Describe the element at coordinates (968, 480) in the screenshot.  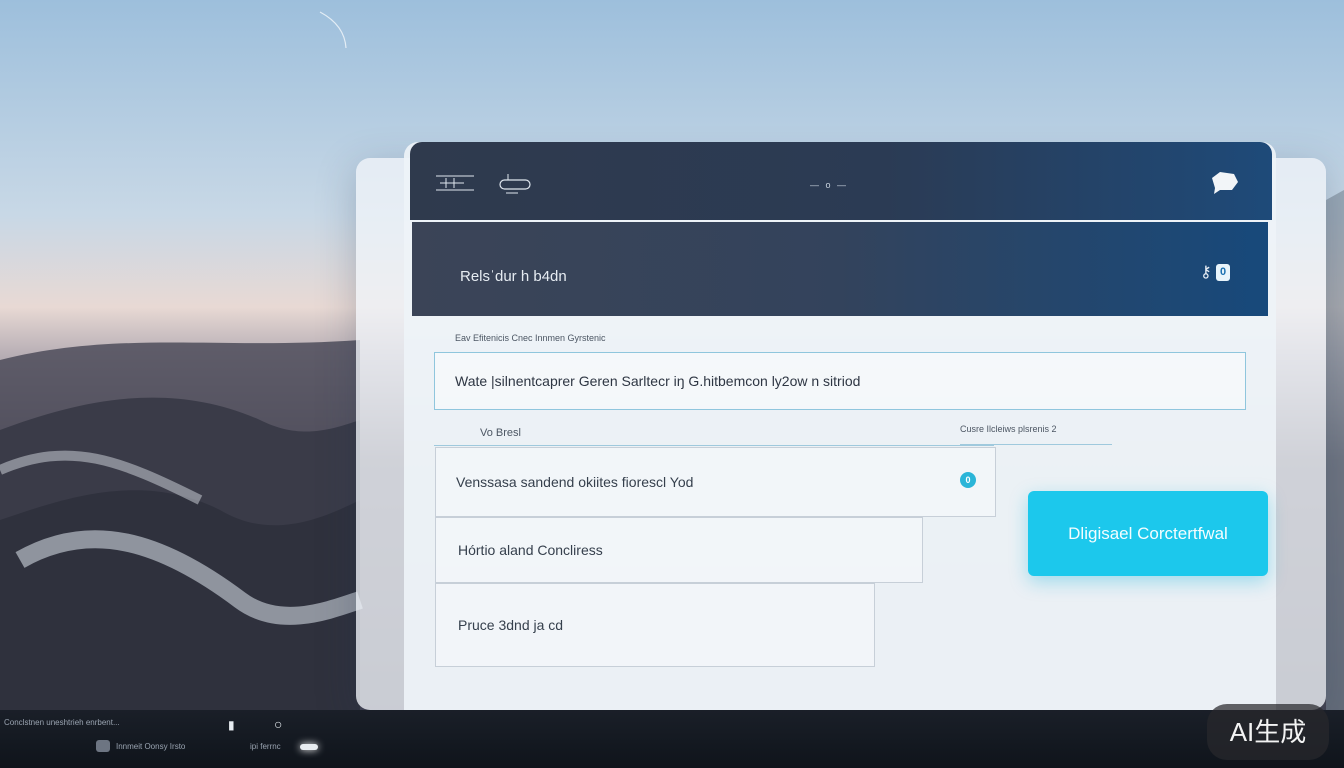
I see `shield-icon: 0` at that location.